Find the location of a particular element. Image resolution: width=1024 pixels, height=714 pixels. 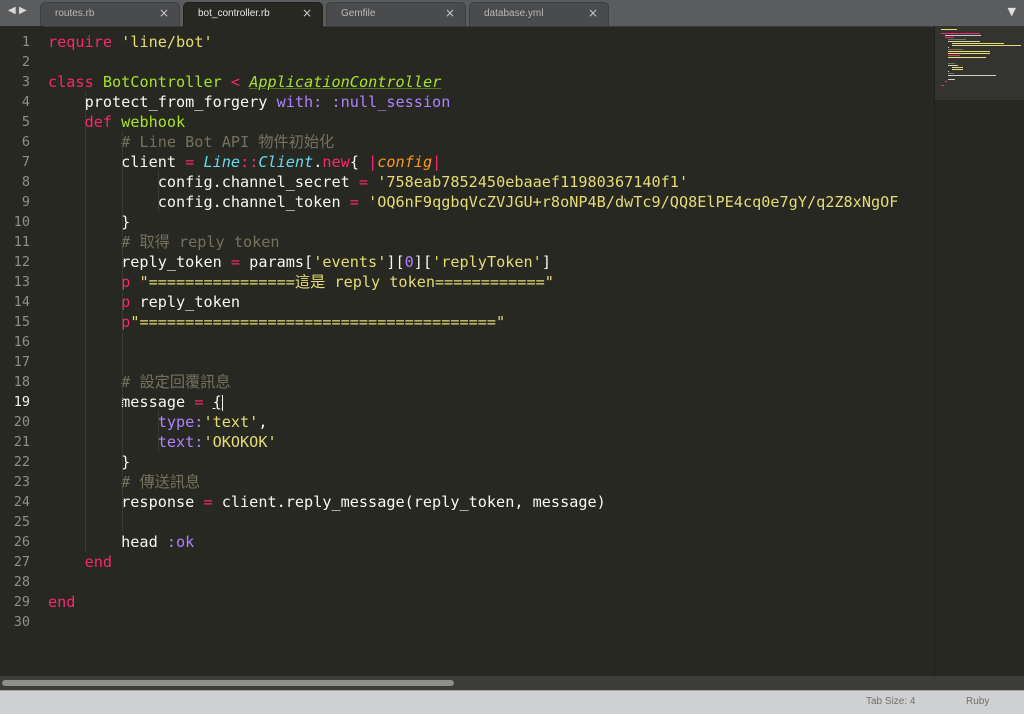

line-number: 19 is located at coordinates (21, 402).